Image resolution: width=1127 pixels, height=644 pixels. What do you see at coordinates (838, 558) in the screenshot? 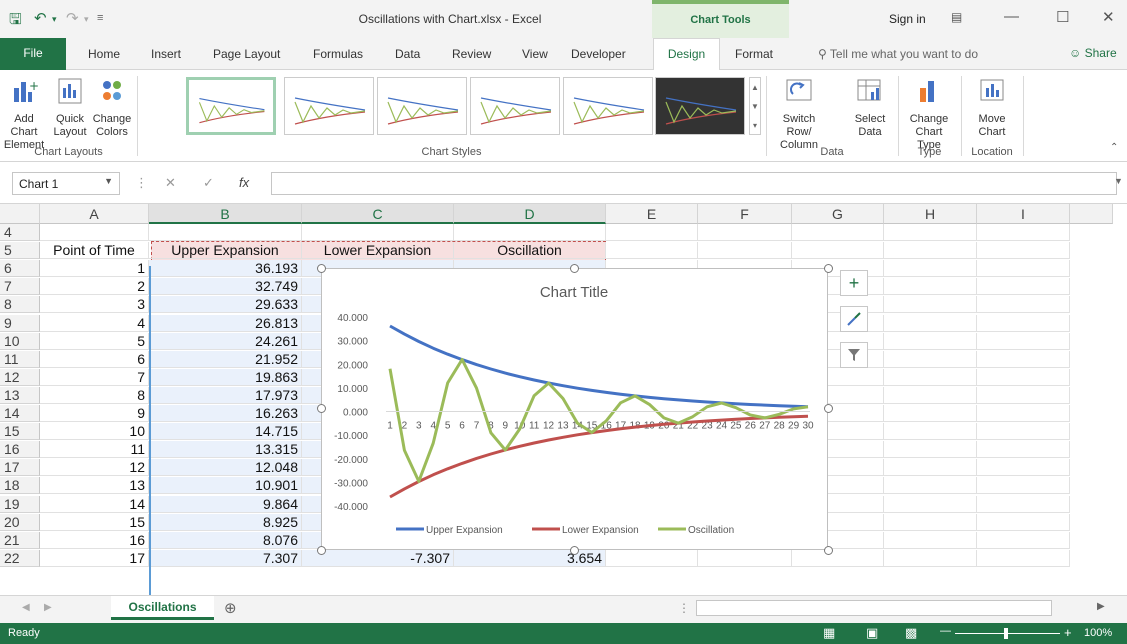
I see `cell-g22` at bounding box center [838, 558].